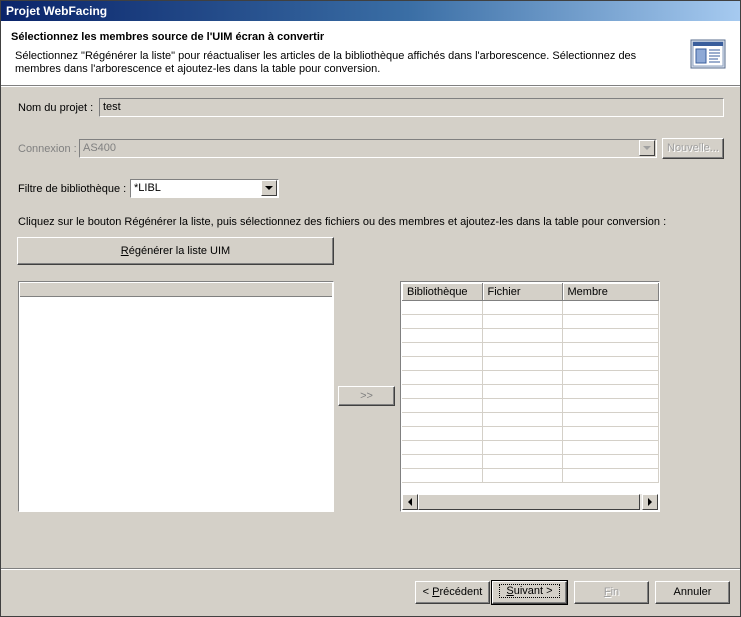  I want to click on horizontal-scrollbar, so click(530, 502).